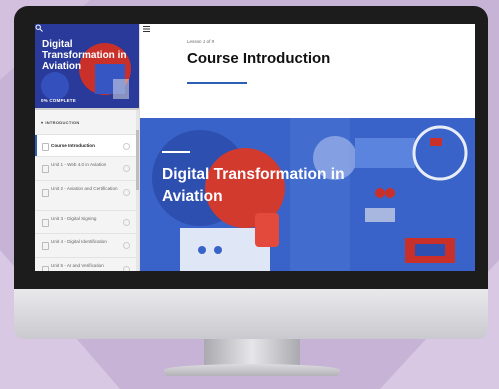  I want to click on lesson-item-unit-3: Unit 3 - Digital Signing, so click(87, 221).